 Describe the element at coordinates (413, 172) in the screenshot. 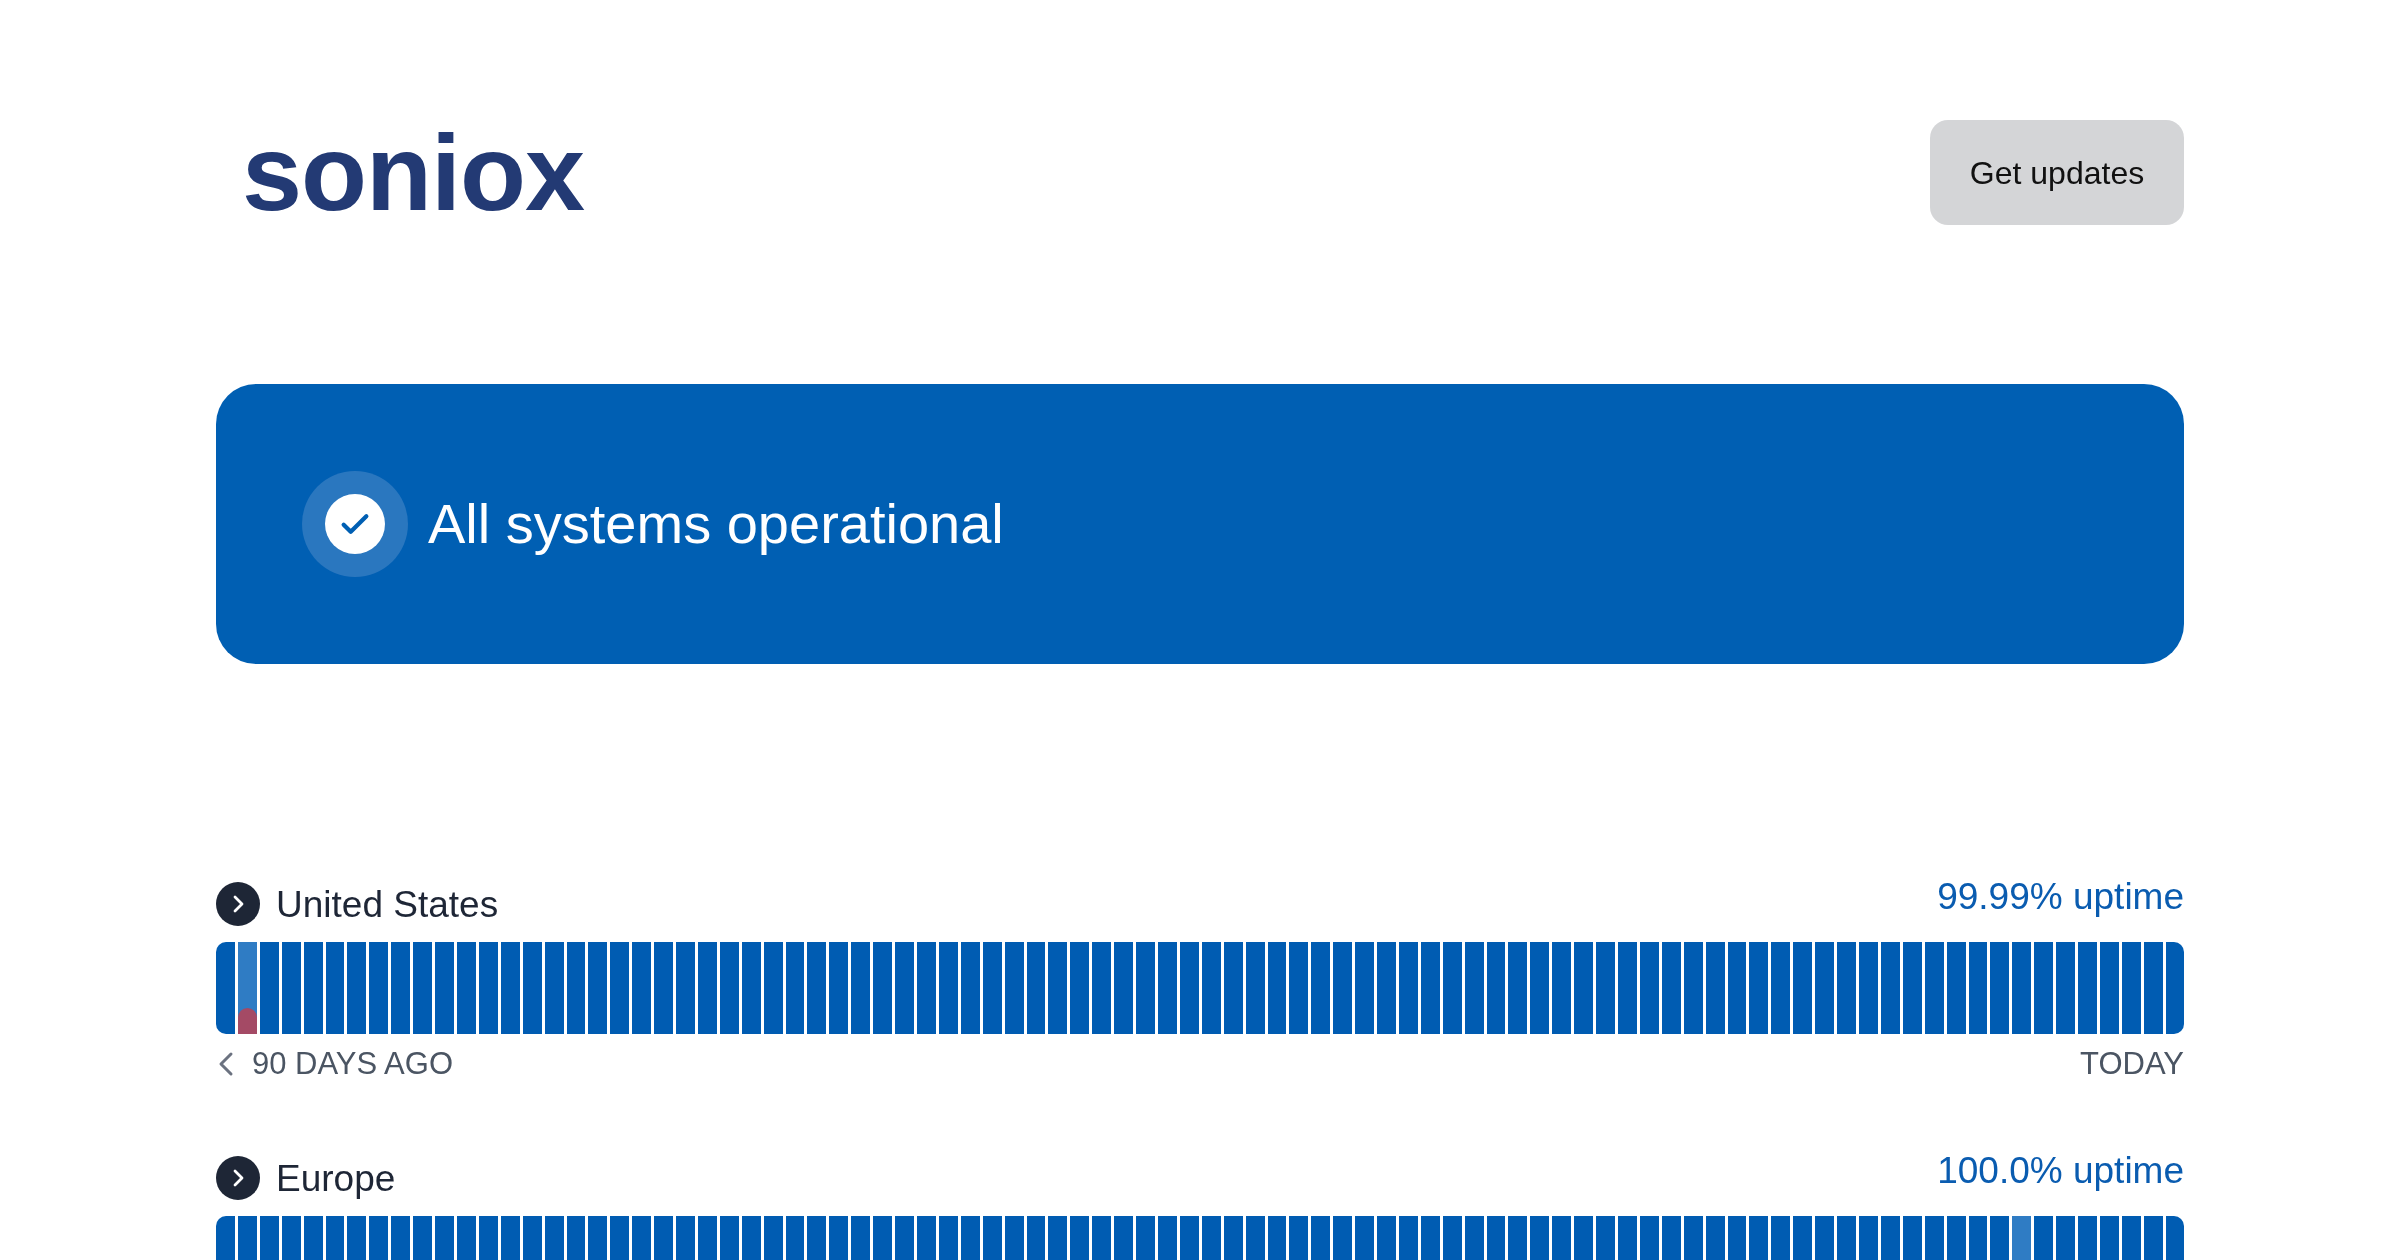

I see `soniox-logo: soniox` at that location.